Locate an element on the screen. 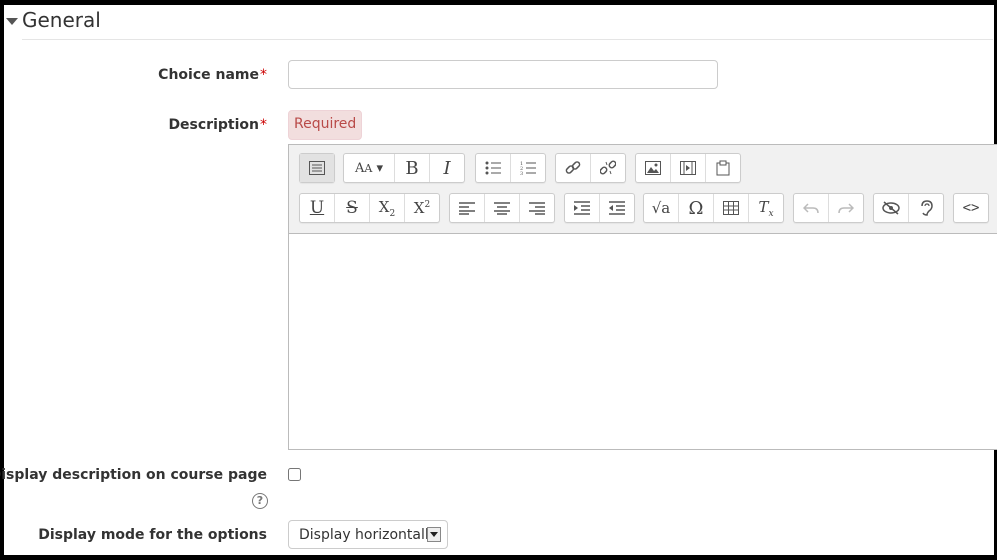 This screenshot has height=560, width=997. subscript-button: X2 is located at coordinates (387, 208).